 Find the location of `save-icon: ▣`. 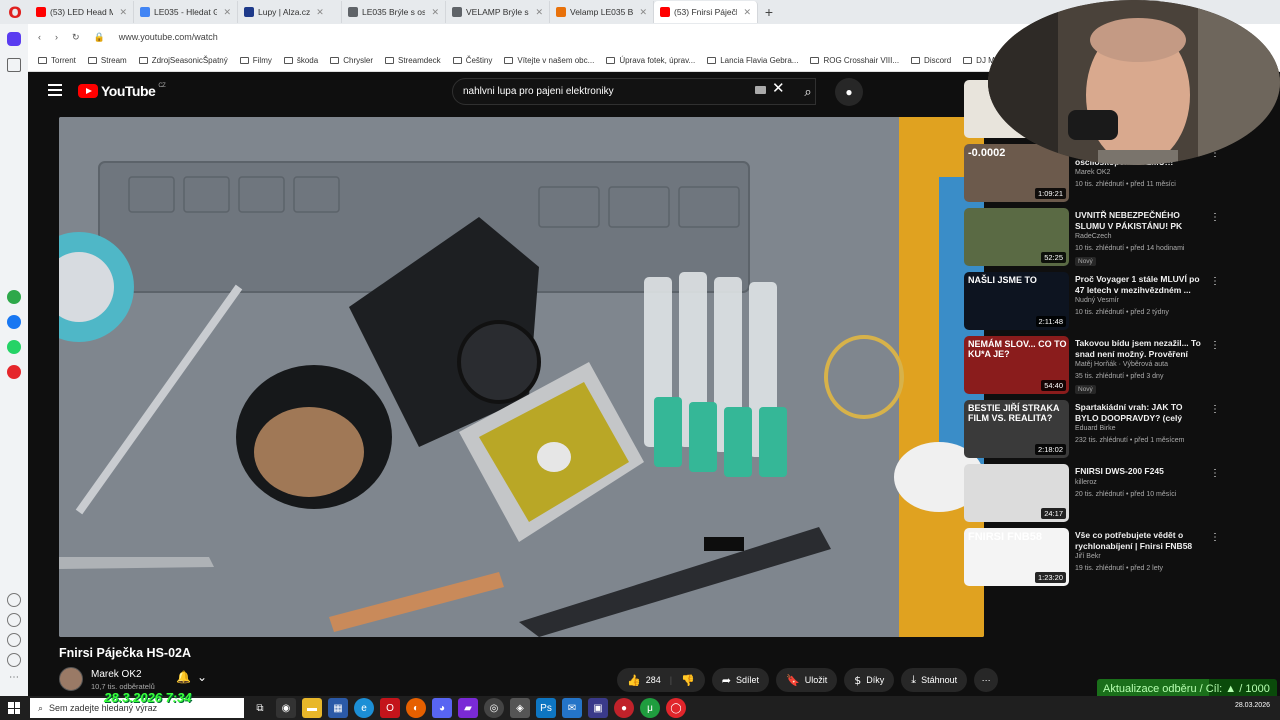

save-icon: ▣ is located at coordinates (598, 708).